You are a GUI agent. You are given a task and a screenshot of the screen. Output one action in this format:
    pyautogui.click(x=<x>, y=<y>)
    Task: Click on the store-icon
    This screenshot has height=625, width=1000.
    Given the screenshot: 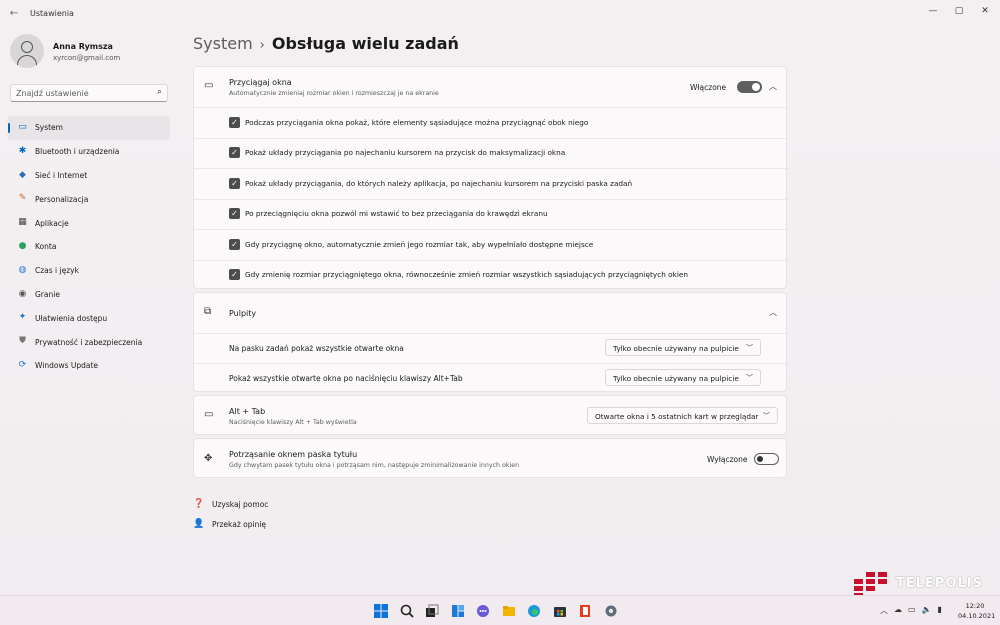 What is the action you would take?
    pyautogui.click(x=560, y=611)
    